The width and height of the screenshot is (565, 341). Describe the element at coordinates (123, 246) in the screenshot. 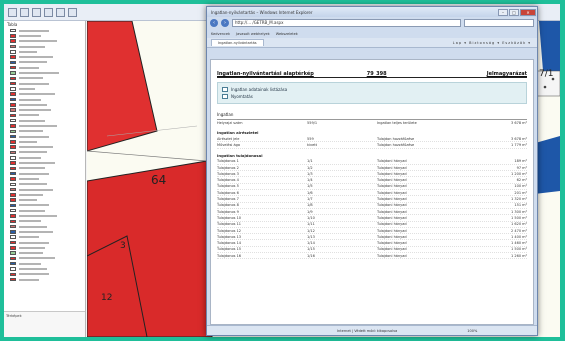

I see `parcel-label-3: 3` at that location.